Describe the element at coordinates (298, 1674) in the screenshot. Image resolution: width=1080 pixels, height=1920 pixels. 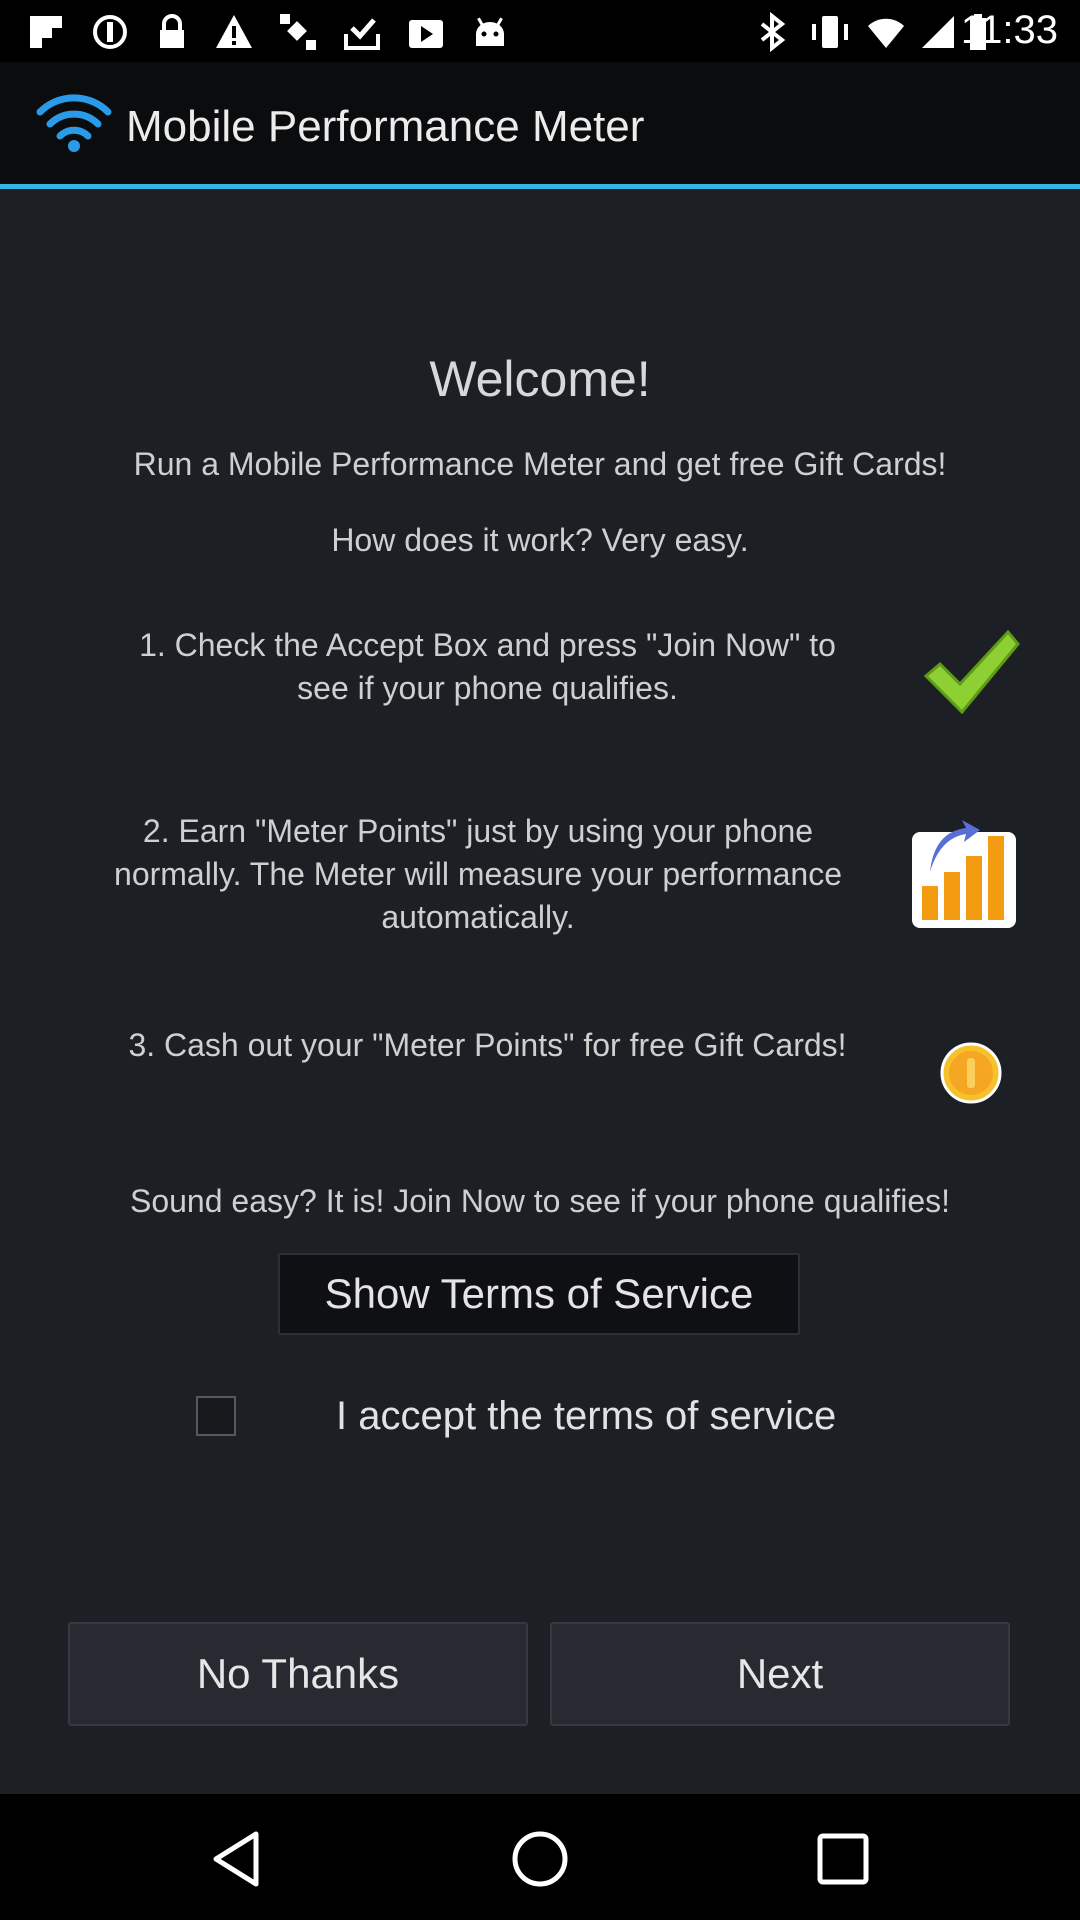
I see `no-thanks-button: No Thanks` at that location.